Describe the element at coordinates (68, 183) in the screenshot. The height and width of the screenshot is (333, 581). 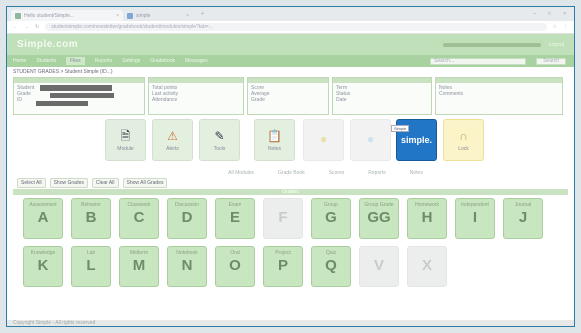
I see `show-grades-button: Show Grades` at that location.